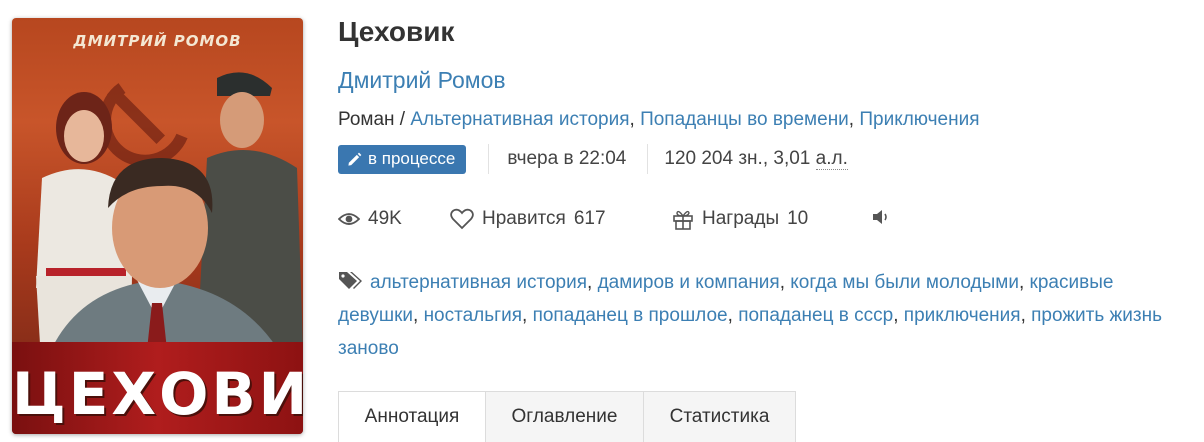  I want to click on views-stat: 49K, so click(394, 219).